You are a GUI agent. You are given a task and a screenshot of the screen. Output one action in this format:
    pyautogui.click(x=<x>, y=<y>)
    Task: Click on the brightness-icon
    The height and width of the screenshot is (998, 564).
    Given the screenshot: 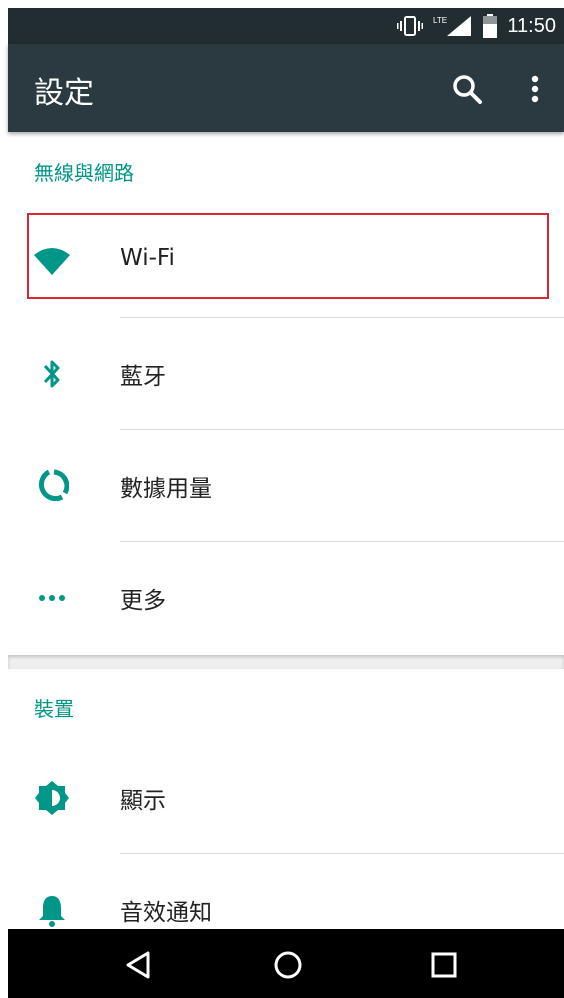 What is the action you would take?
    pyautogui.click(x=52, y=798)
    